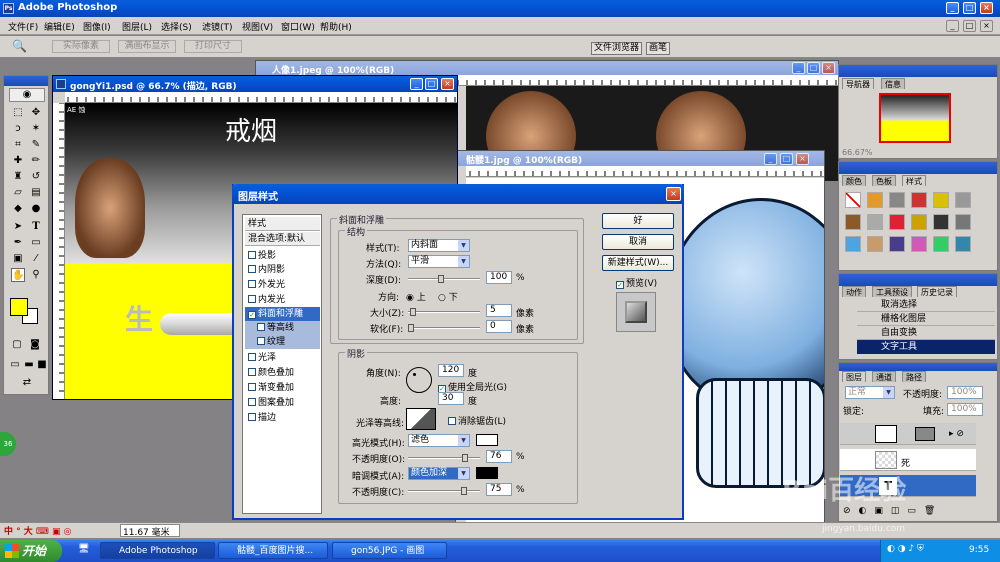 The image size is (1000, 562). Describe the element at coordinates (298, 26) in the screenshot. I see `menu-window: 窗口(W)` at that location.